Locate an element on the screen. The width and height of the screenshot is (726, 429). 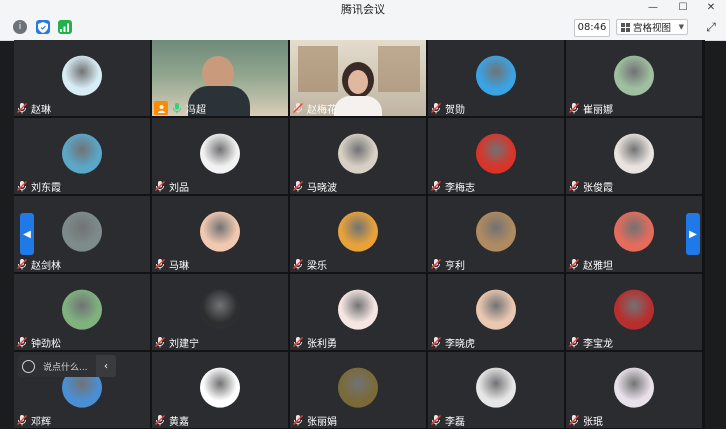
participant-tile: 刘品 is located at coordinates (220, 156).